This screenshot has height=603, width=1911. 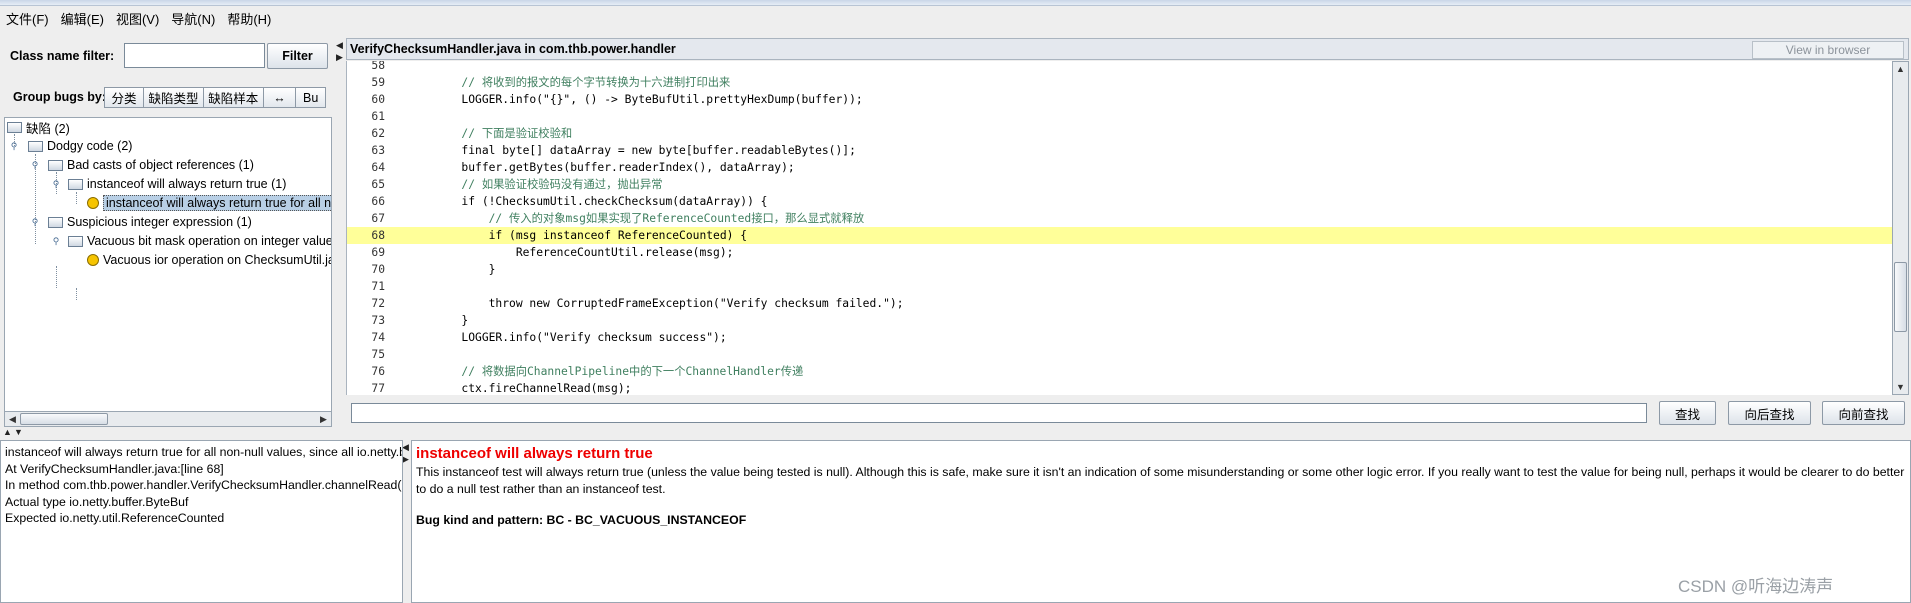 I want to click on menu-file: 文件(F), so click(x=31, y=18).